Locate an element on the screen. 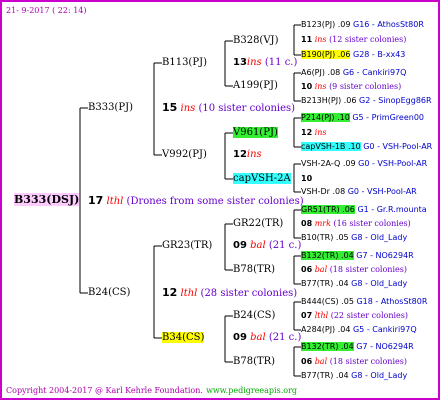 The width and height of the screenshot is (440, 400). mpm-name: B78(TR) is located at coordinates (254, 269).